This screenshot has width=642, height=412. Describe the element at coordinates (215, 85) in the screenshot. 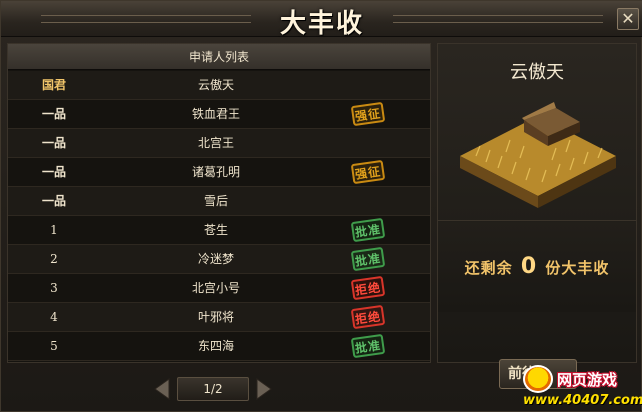

I see `name-cell: 云傲天` at that location.